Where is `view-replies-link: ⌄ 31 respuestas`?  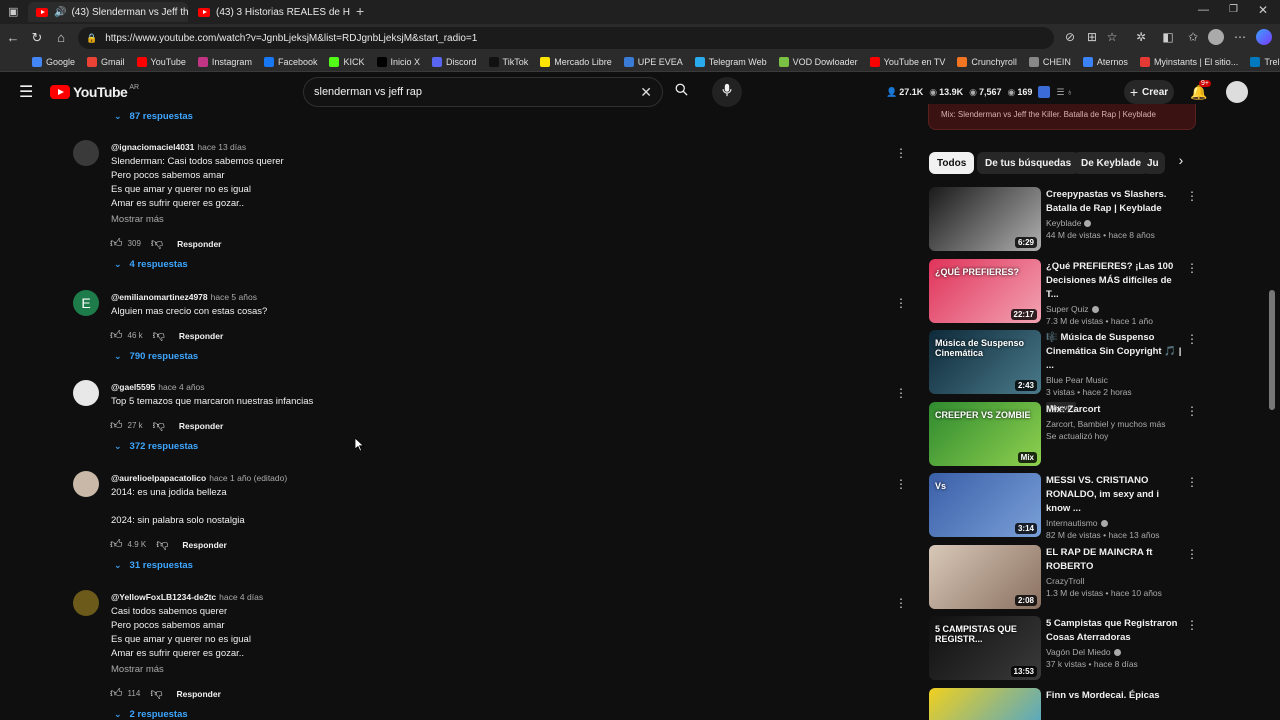
view-replies-link: ⌄ 31 respuestas is located at coordinates (153, 565).